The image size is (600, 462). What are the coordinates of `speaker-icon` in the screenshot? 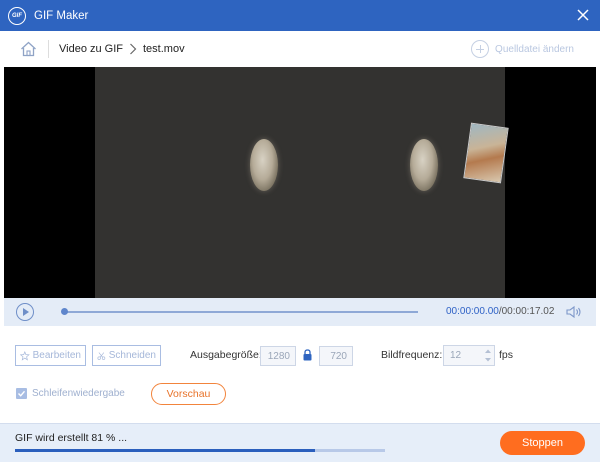 It's located at (573, 312).